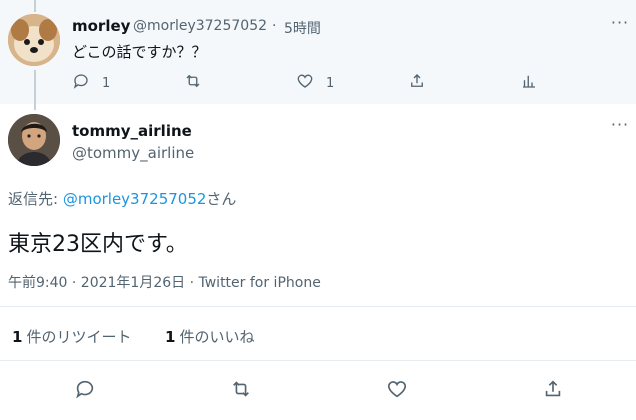 This screenshot has height=420, width=636. What do you see at coordinates (139, 52) in the screenshot?
I see `tweet-text: どこの話ですか？？` at bounding box center [139, 52].